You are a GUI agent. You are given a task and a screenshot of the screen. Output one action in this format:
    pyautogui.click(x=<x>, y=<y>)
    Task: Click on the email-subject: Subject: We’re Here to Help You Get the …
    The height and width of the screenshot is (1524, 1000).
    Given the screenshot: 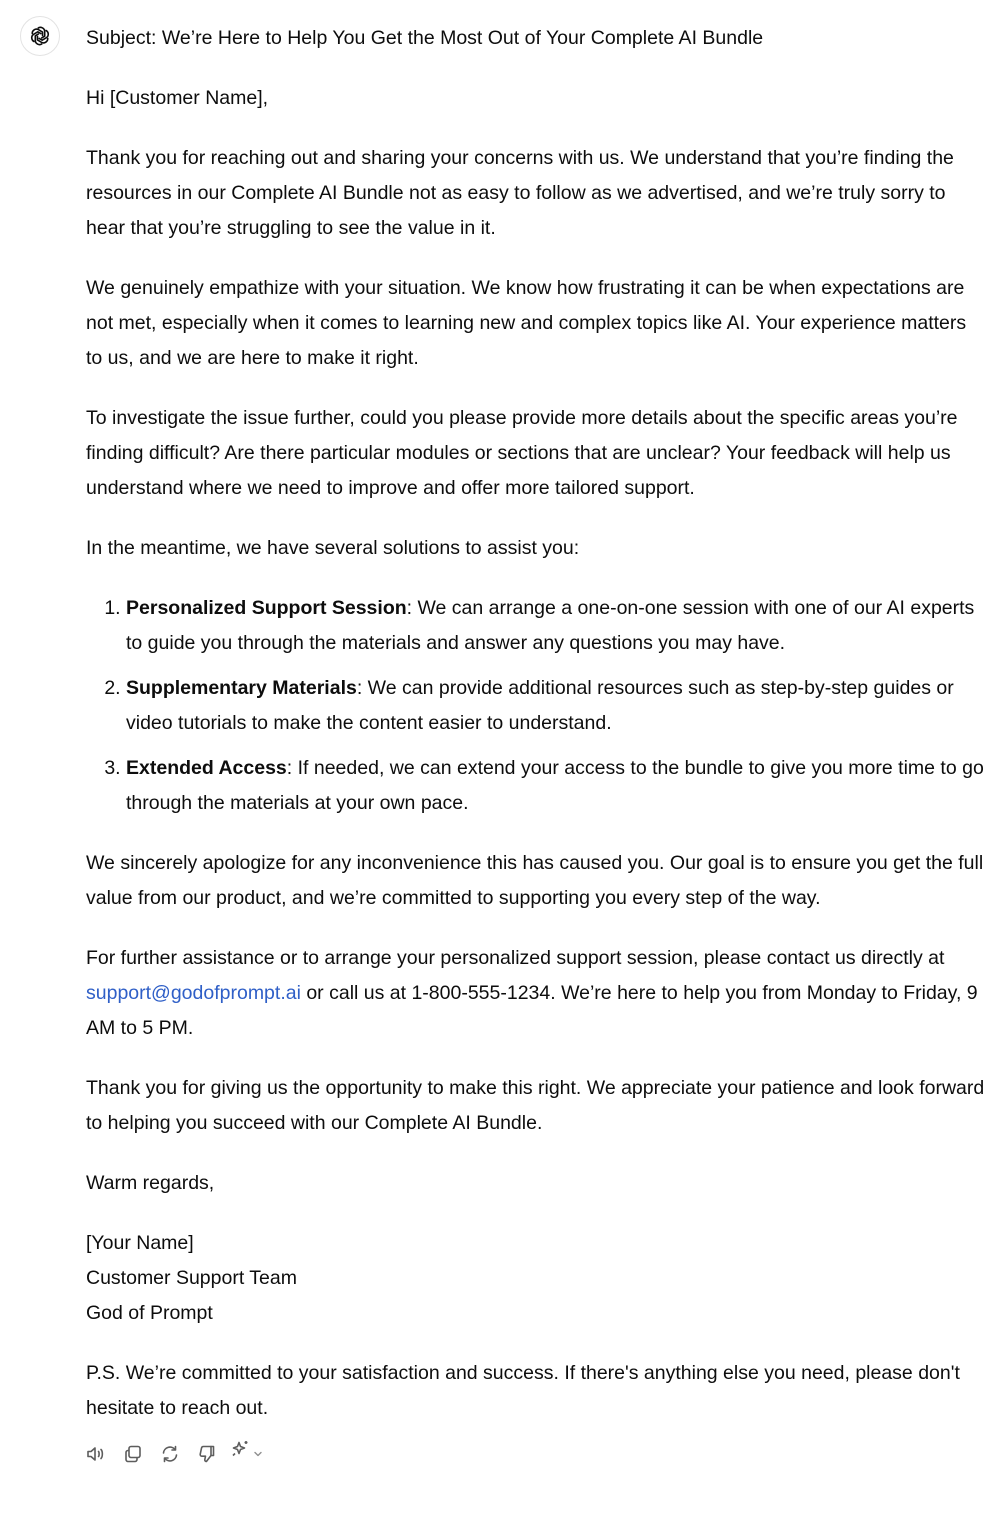 What is the action you would take?
    pyautogui.click(x=425, y=38)
    